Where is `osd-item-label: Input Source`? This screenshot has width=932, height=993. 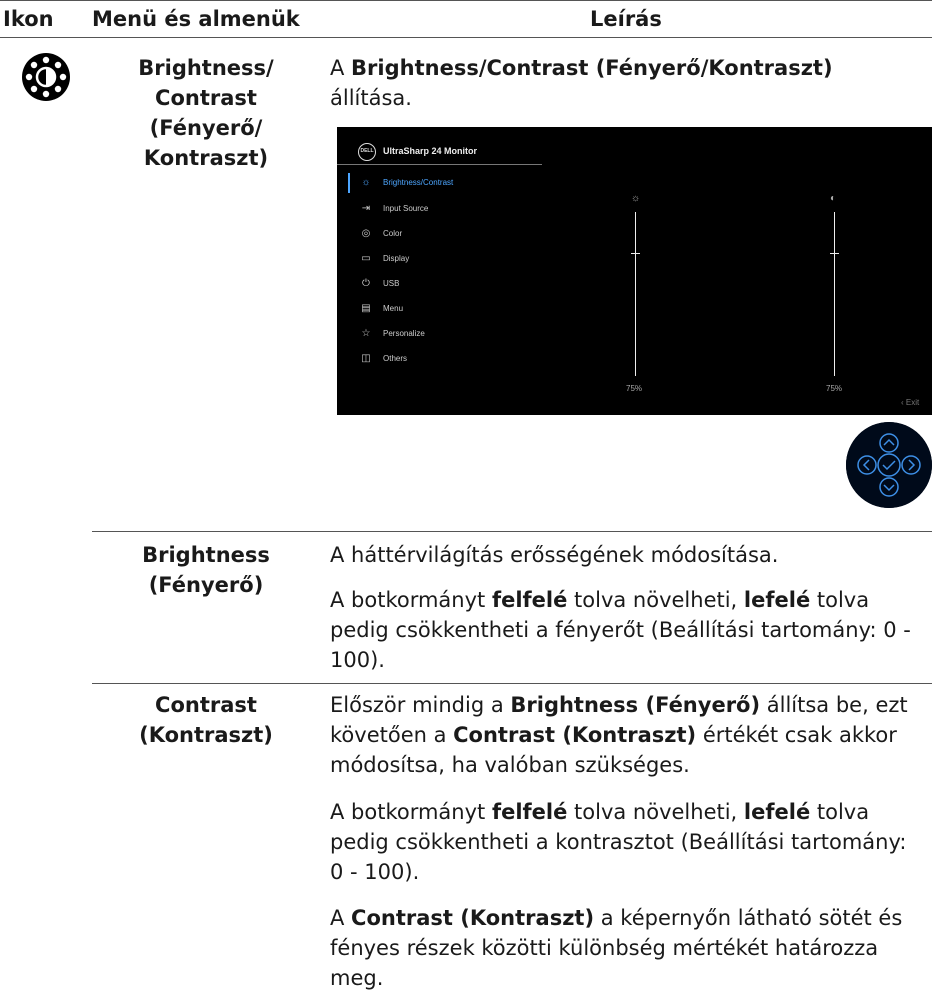 osd-item-label: Input Source is located at coordinates (406, 208).